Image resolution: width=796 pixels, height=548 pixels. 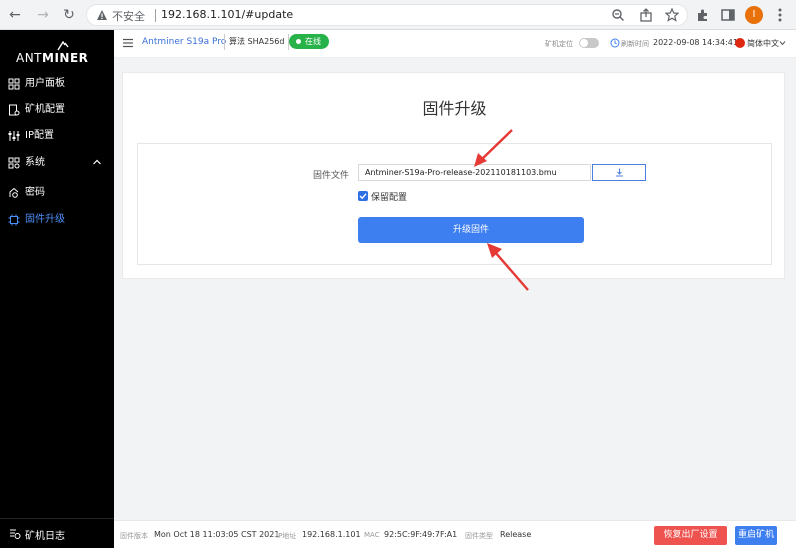 What do you see at coordinates (508, 267) in the screenshot?
I see `annotation-arrow-bottom` at bounding box center [508, 267].